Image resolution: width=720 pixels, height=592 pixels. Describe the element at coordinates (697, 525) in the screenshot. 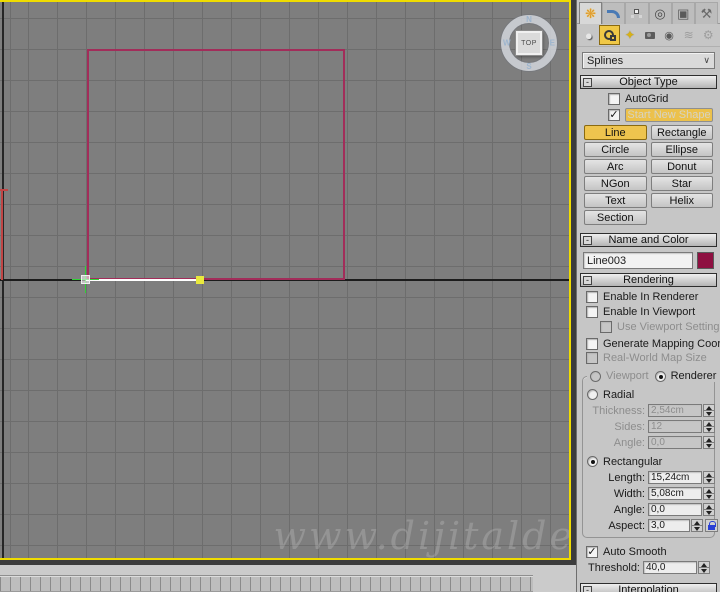

I see `aspect-spinner` at that location.